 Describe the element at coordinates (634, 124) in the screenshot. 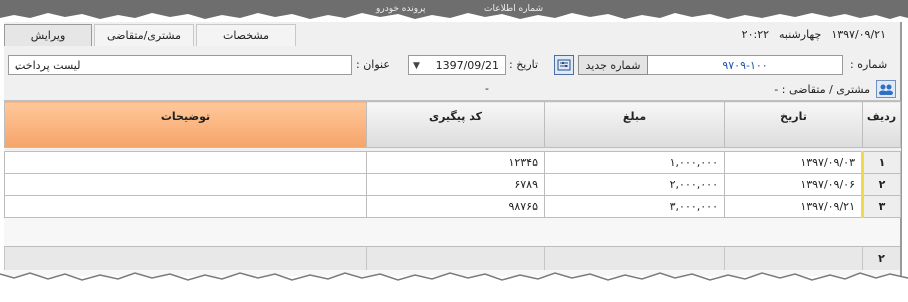

I see `column-header-amount: مبلغ` at that location.